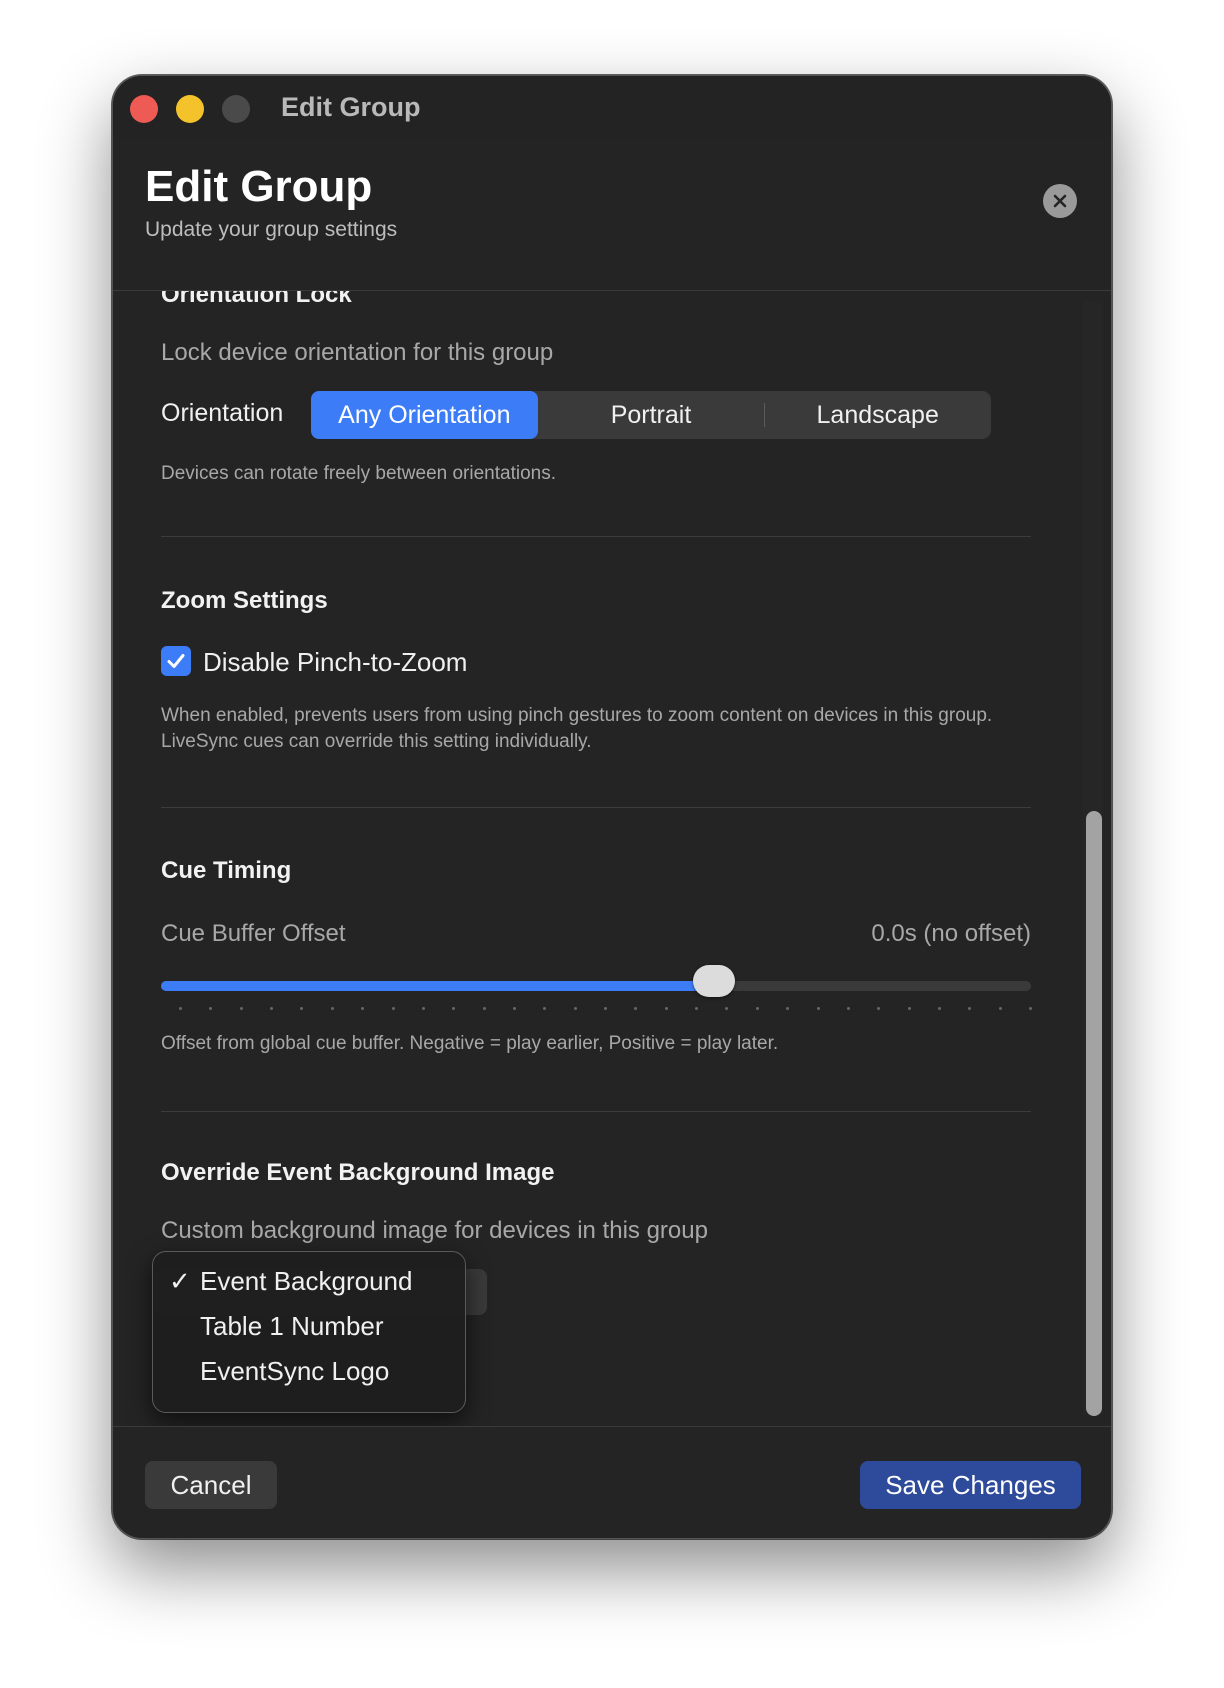 The image size is (1224, 1688). Describe the element at coordinates (351, 107) in the screenshot. I see `window-title: Edit Group` at that location.